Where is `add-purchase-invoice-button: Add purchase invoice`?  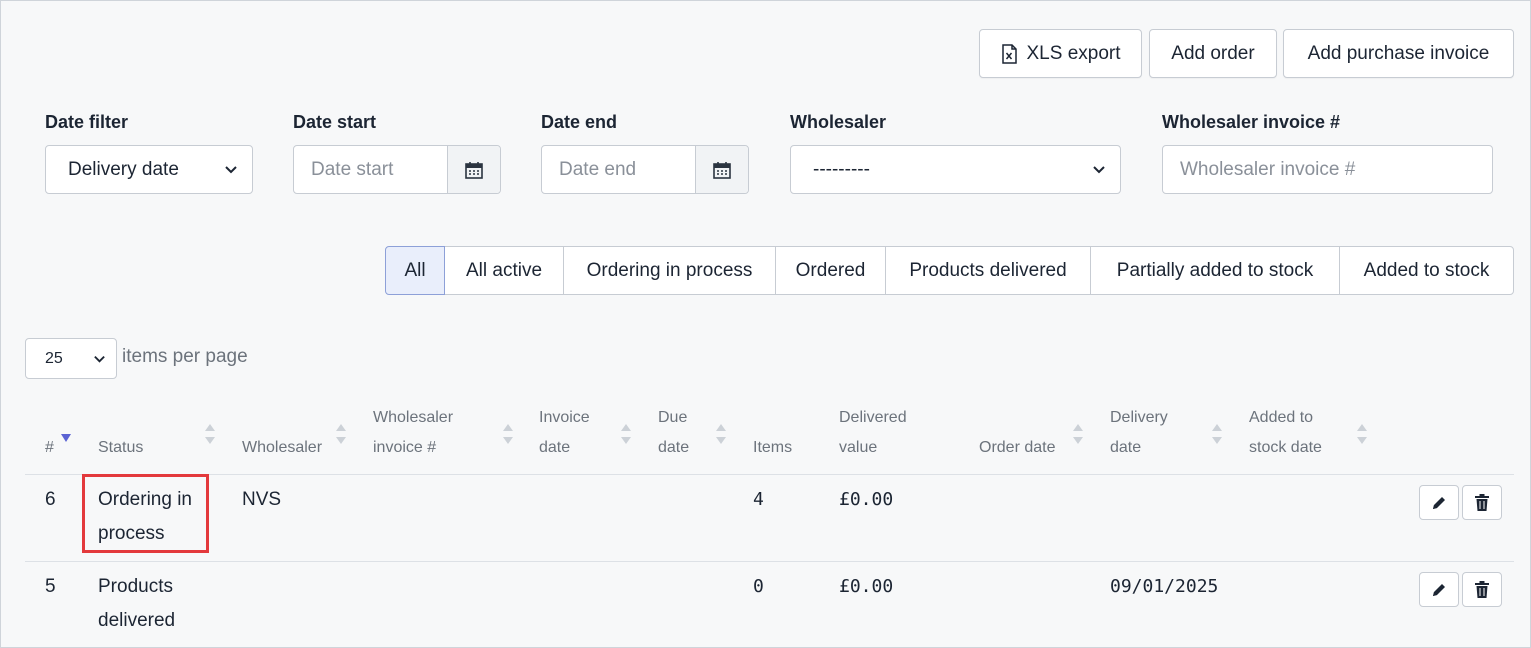 add-purchase-invoice-button: Add purchase invoice is located at coordinates (1398, 53).